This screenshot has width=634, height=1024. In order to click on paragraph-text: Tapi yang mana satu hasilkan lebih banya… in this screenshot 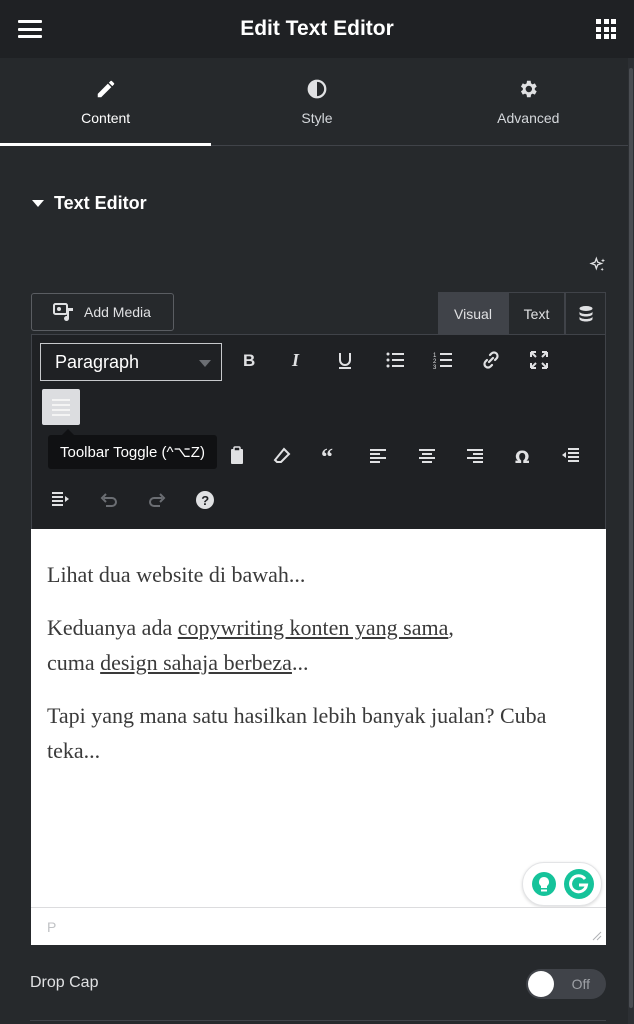, I will do `click(297, 733)`.